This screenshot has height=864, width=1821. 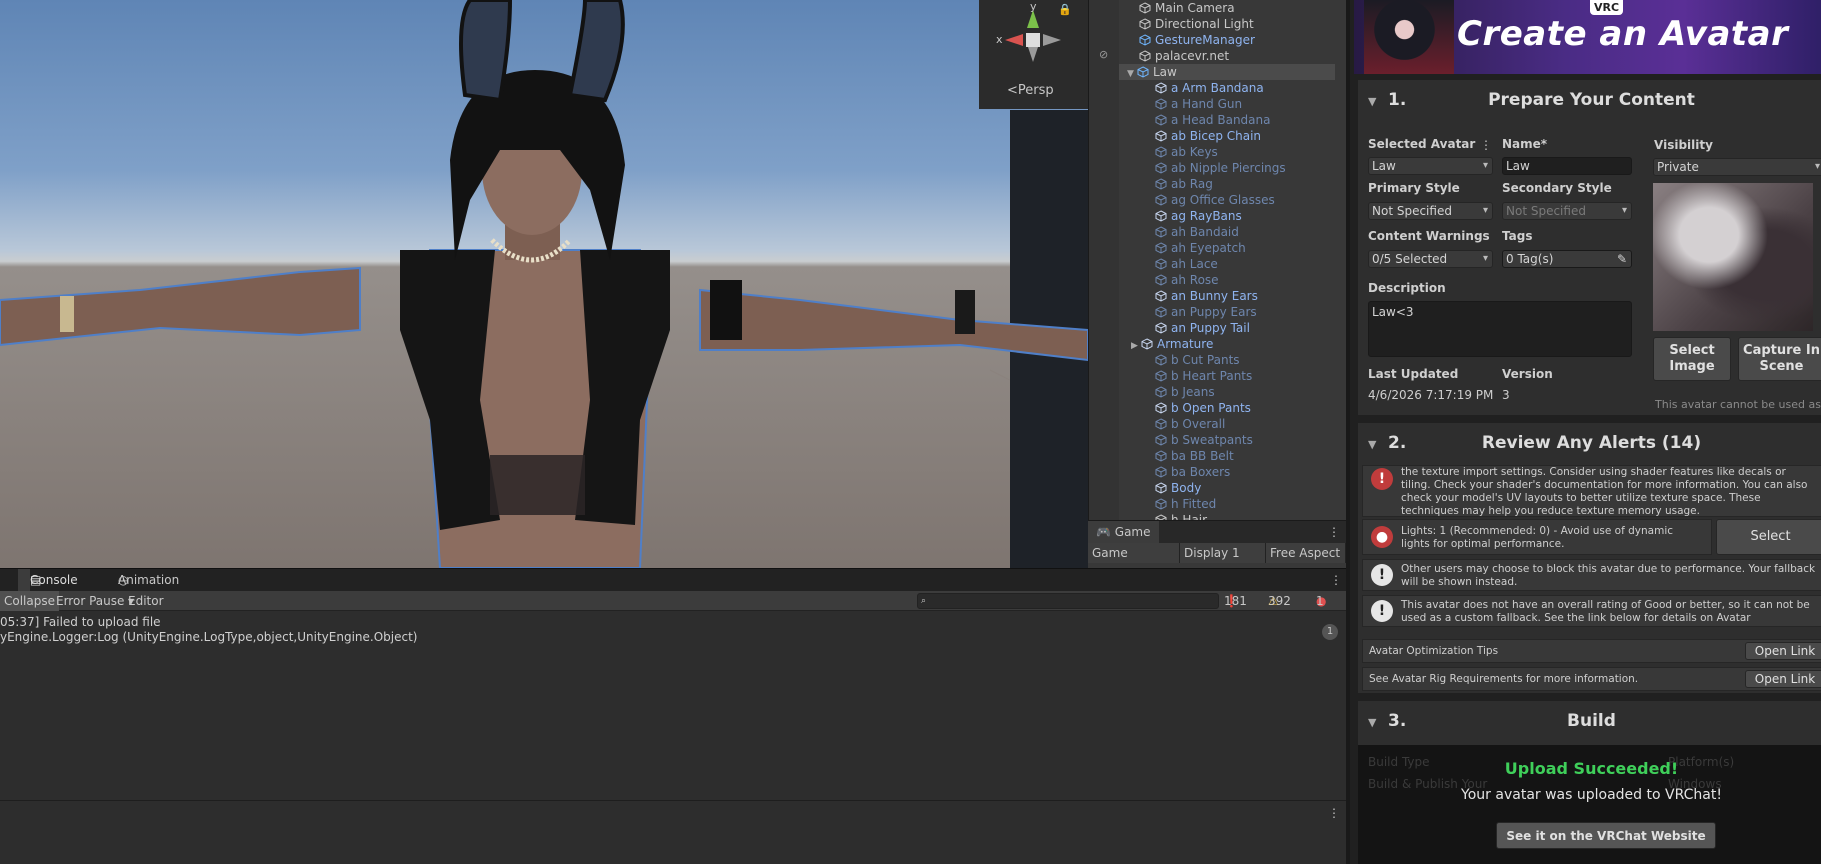 I want to click on hierarchy-item-label: ag Office Glasses, so click(x=1223, y=200).